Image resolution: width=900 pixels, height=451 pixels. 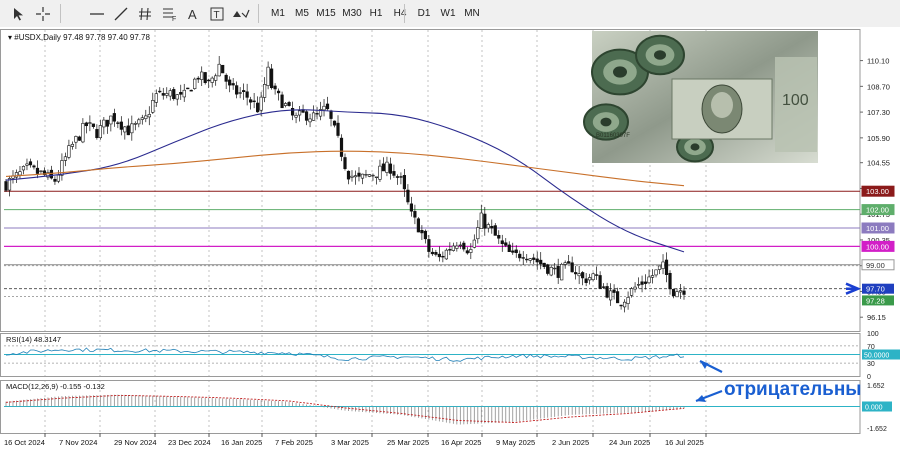 I want to click on time-tick-label: 16 Oct 2024, so click(x=24, y=442).